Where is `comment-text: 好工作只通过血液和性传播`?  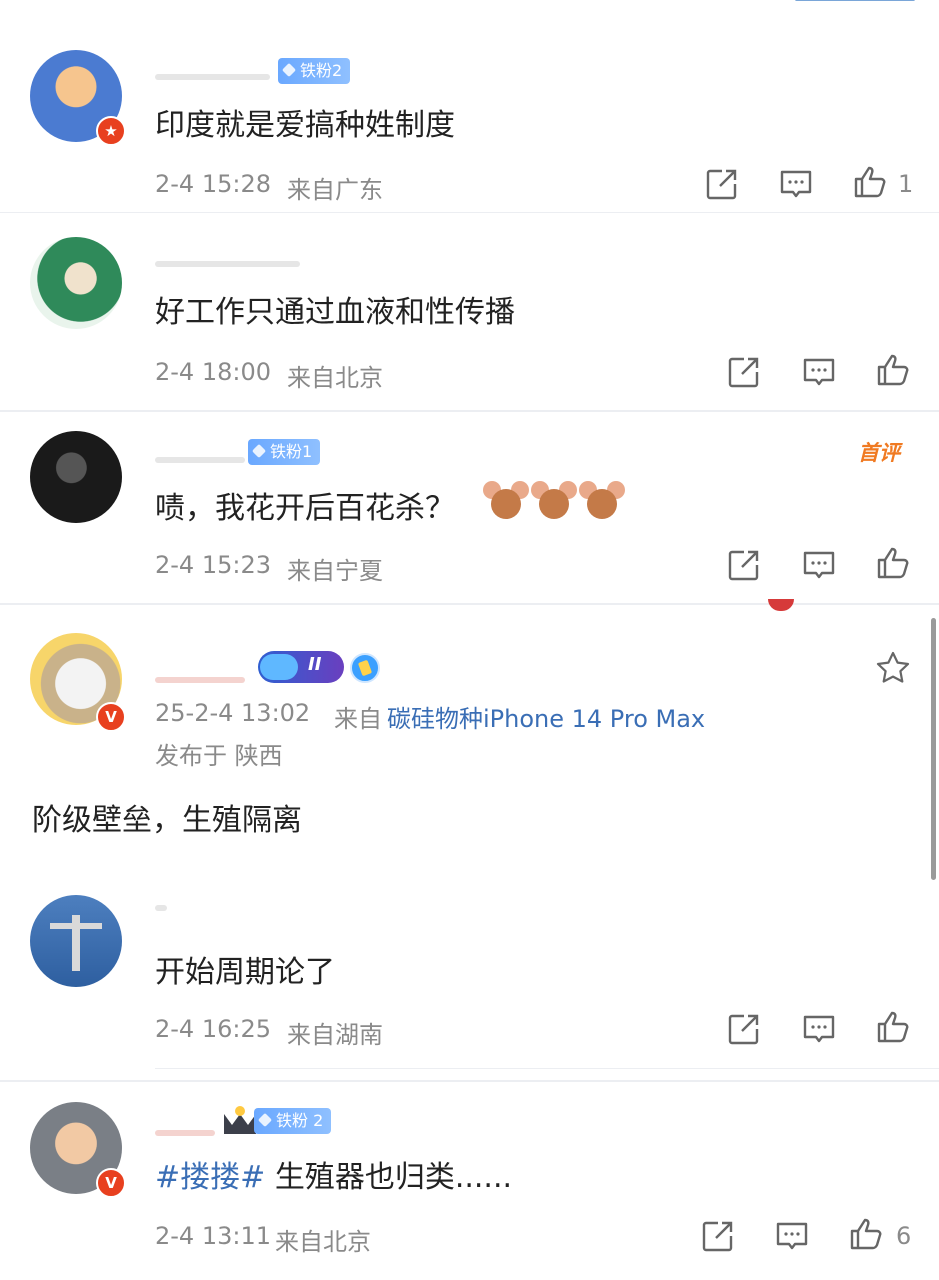 comment-text: 好工作只通过血液和性传播 is located at coordinates (335, 312).